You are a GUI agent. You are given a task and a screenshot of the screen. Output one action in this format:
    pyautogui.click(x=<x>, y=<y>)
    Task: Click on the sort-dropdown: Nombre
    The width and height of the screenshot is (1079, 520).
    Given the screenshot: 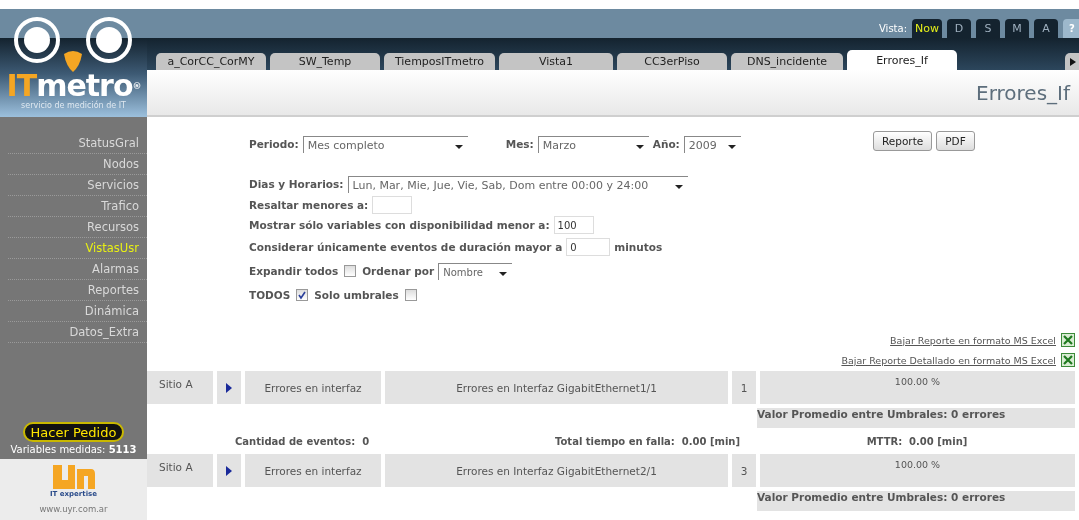 What is the action you would take?
    pyautogui.click(x=475, y=271)
    